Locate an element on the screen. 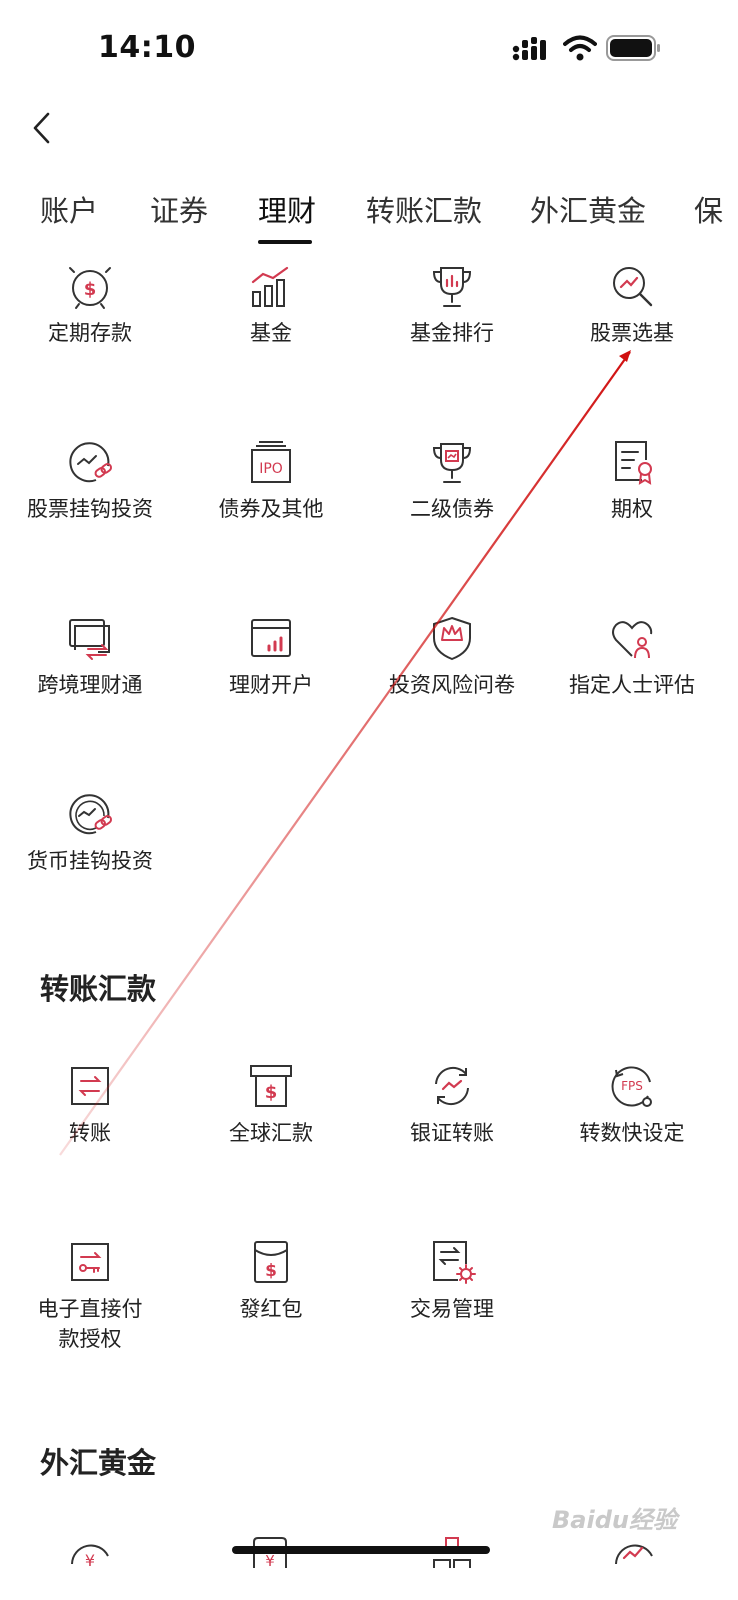 This screenshot has height=1600, width=738. menu-item-fund: 基金 is located at coordinates (271, 305).